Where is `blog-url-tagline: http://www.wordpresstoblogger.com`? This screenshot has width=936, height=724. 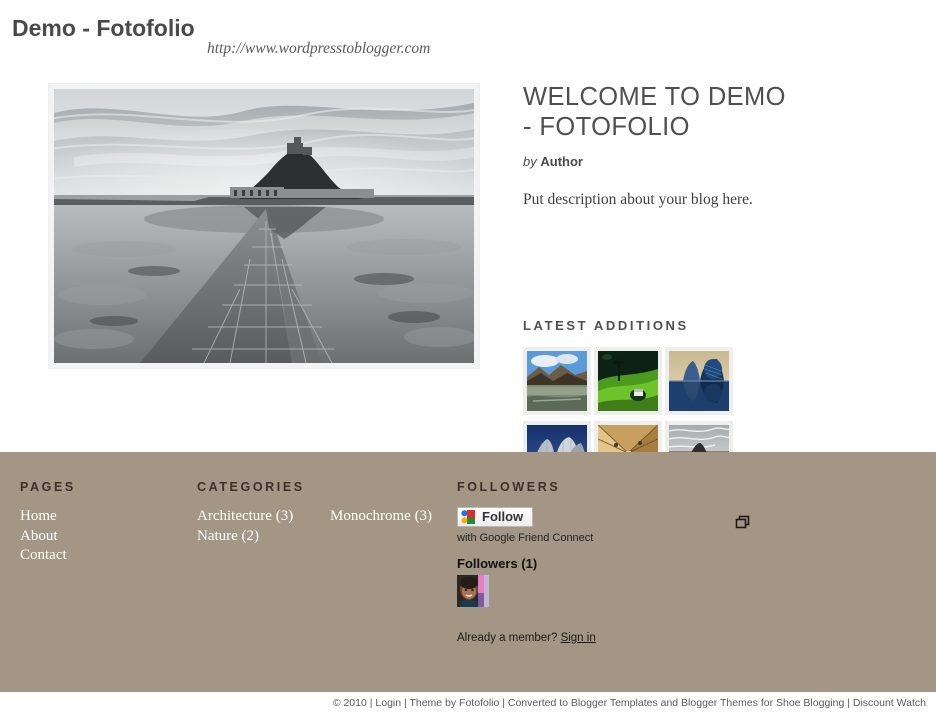 blog-url-tagline: http://www.wordpresstoblogger.com is located at coordinates (319, 48).